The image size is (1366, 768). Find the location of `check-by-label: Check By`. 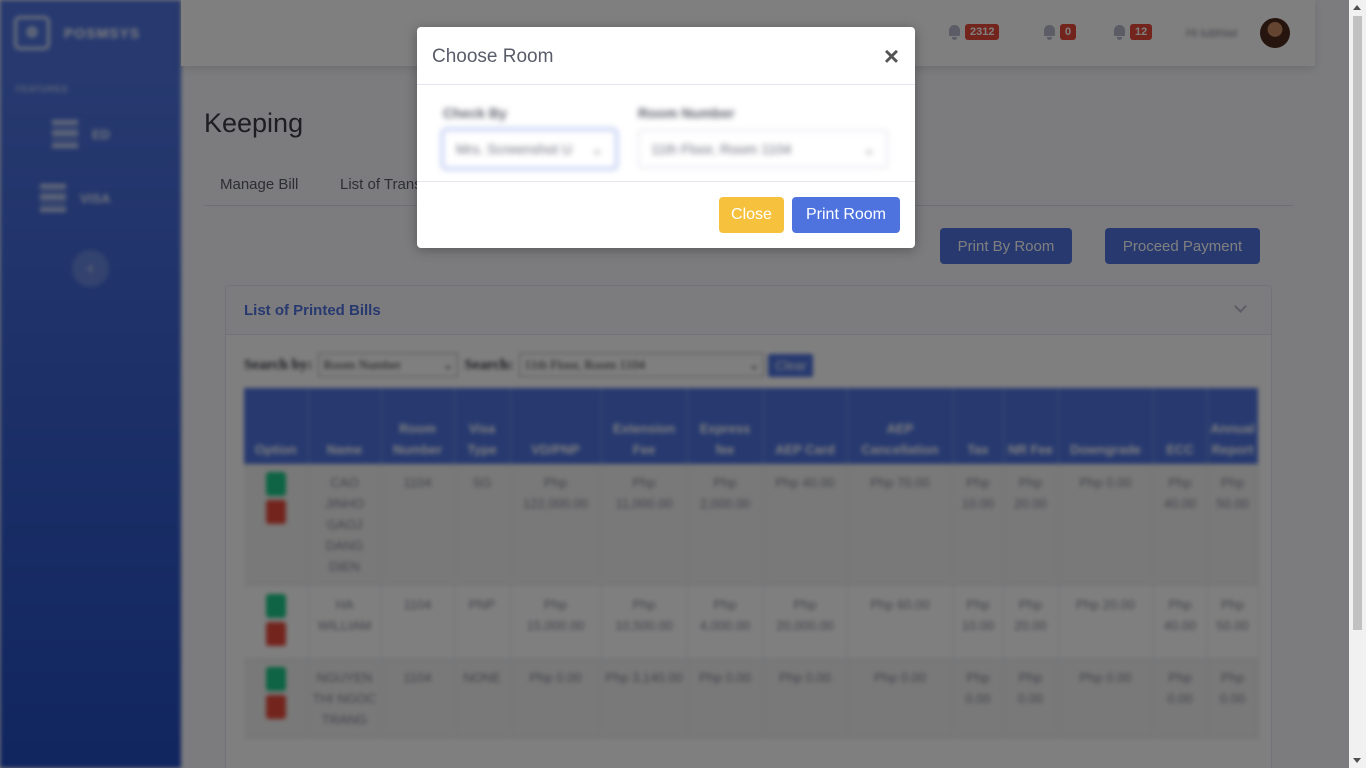

check-by-label: Check By is located at coordinates (475, 113).